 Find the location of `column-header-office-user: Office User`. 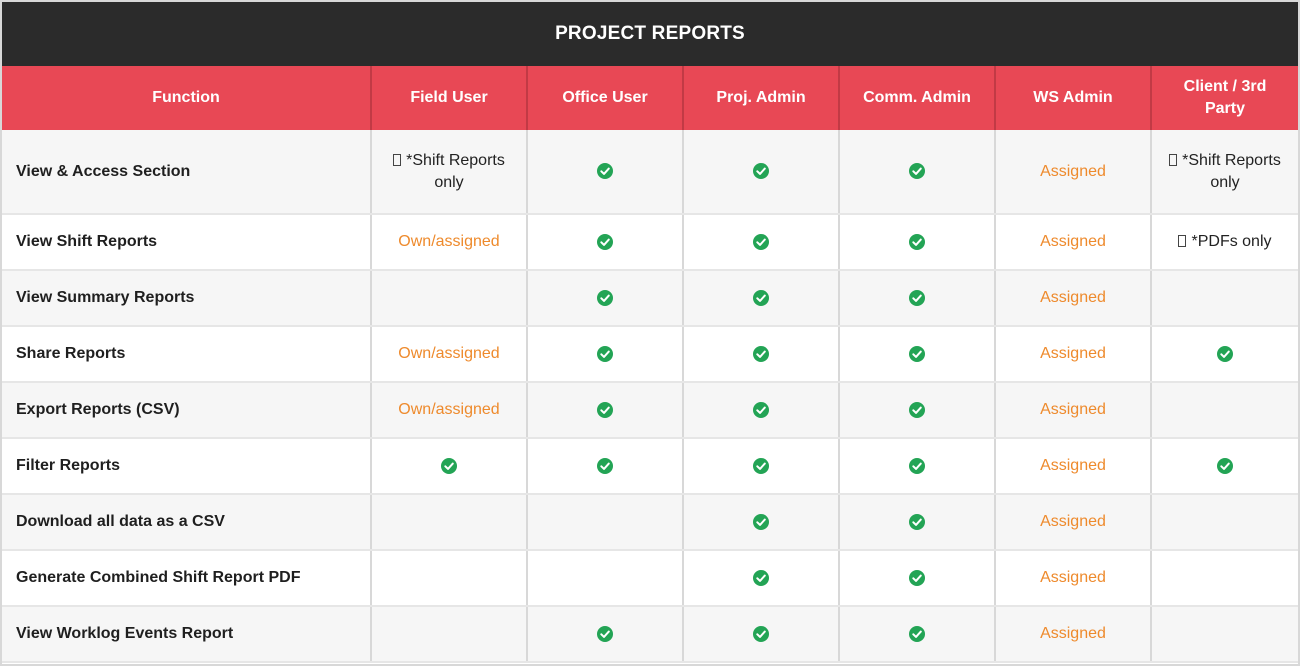

column-header-office-user: Office User is located at coordinates (605, 98).